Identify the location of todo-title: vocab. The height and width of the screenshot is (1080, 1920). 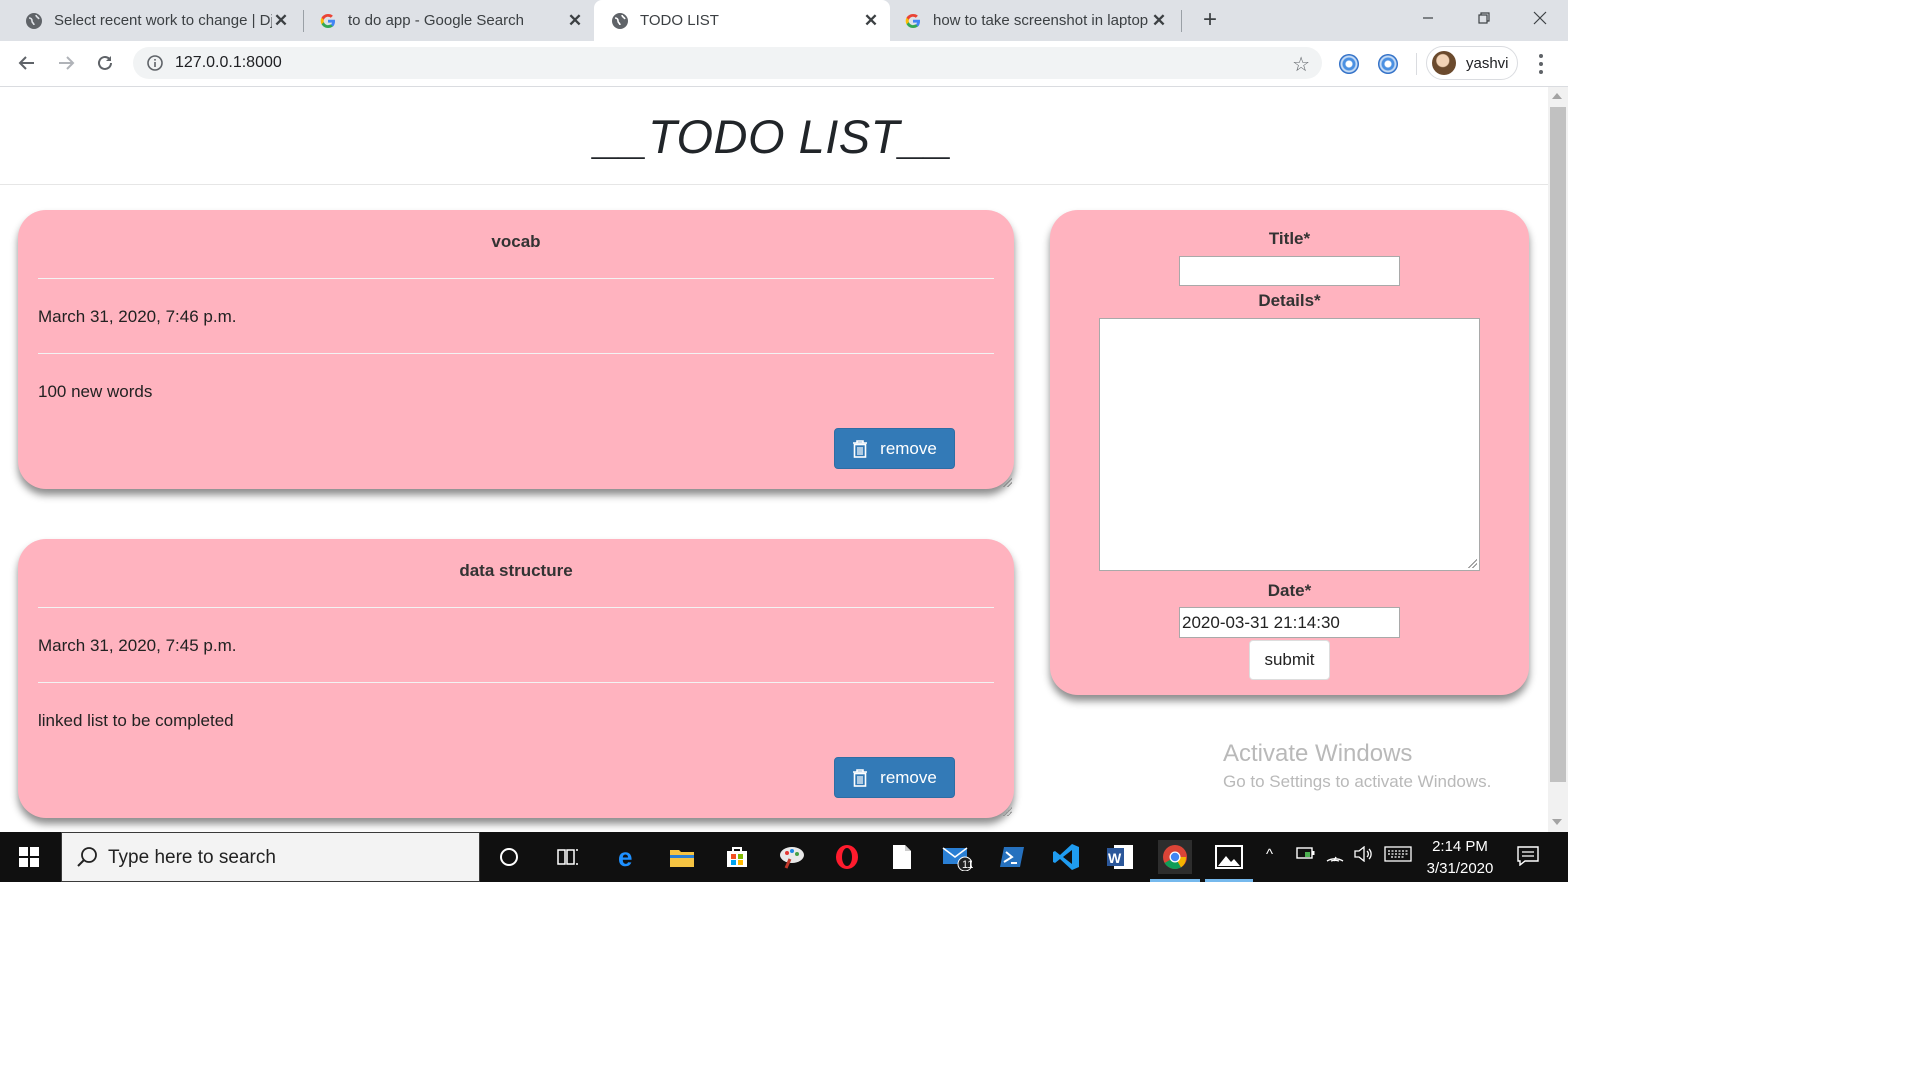
(516, 241).